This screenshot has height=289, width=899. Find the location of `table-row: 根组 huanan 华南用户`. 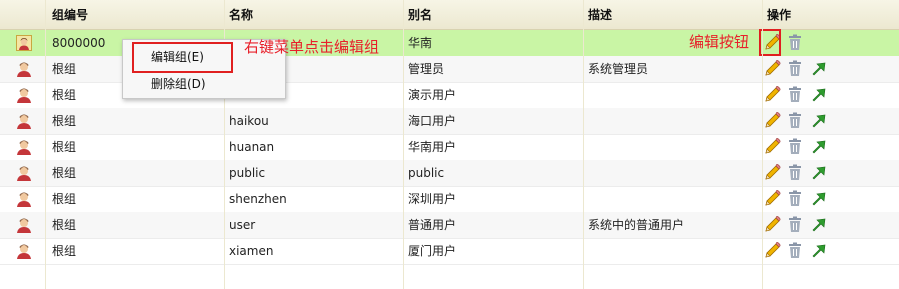

table-row: 根组 huanan 华南用户 is located at coordinates (449, 147).